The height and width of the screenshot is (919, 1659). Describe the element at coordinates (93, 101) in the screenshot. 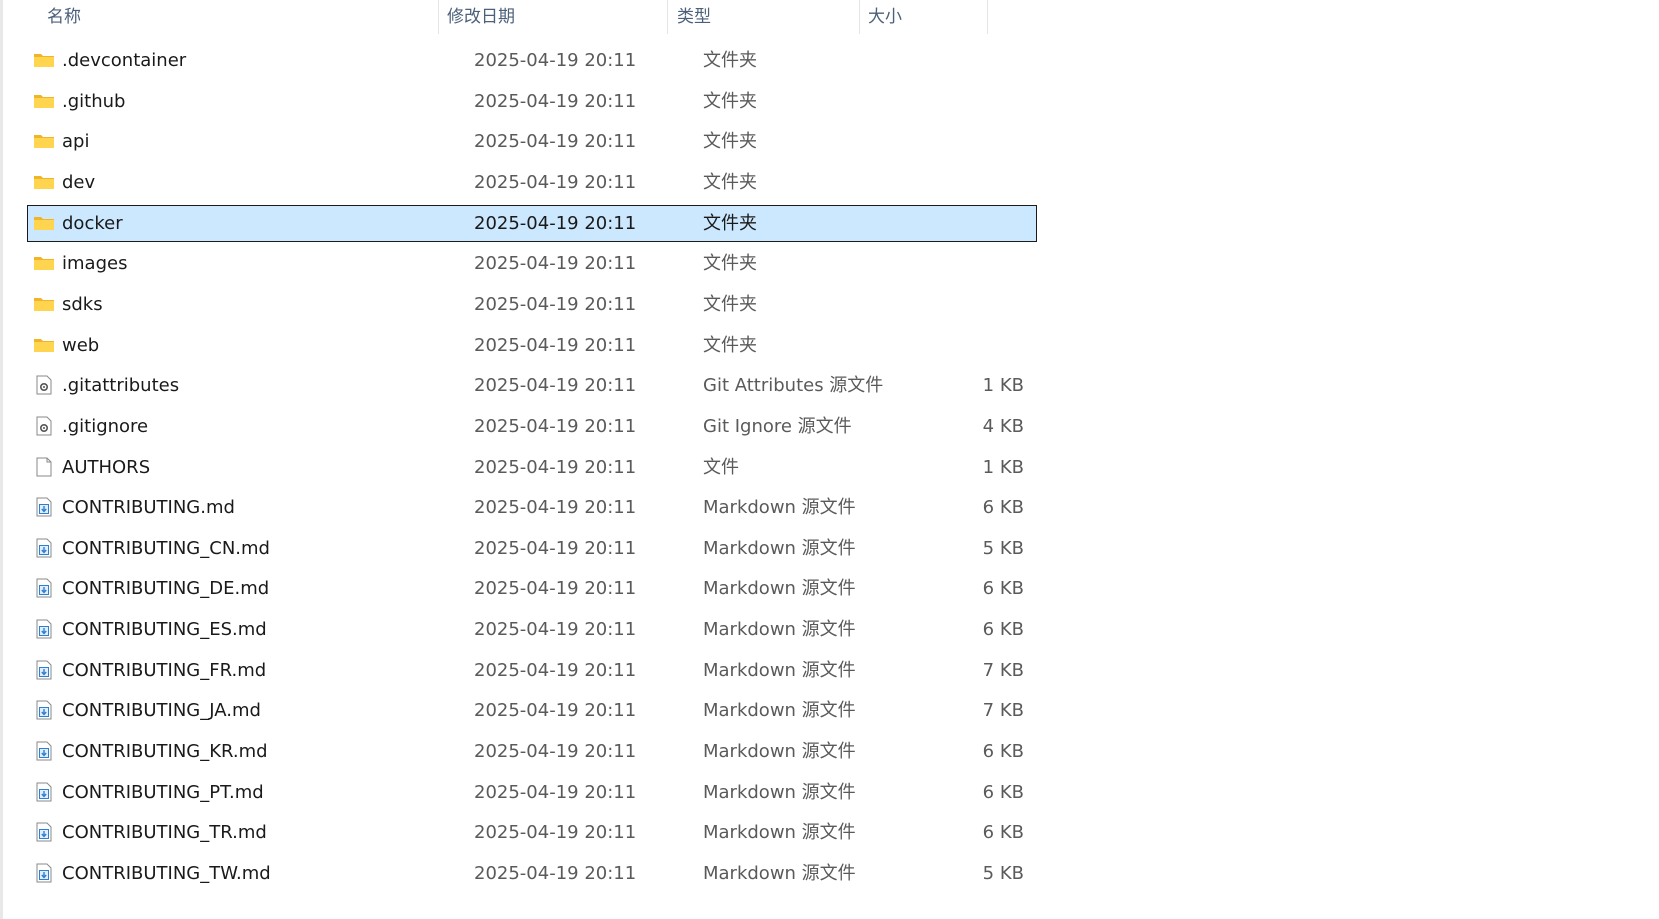

I see `file-name: .github` at that location.